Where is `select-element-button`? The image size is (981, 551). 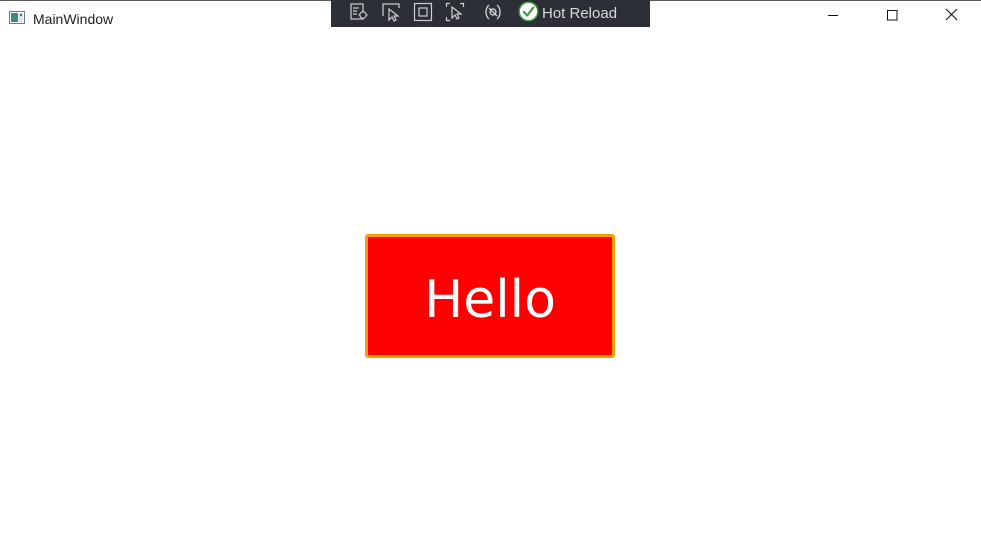
select-element-button is located at coordinates (391, 14).